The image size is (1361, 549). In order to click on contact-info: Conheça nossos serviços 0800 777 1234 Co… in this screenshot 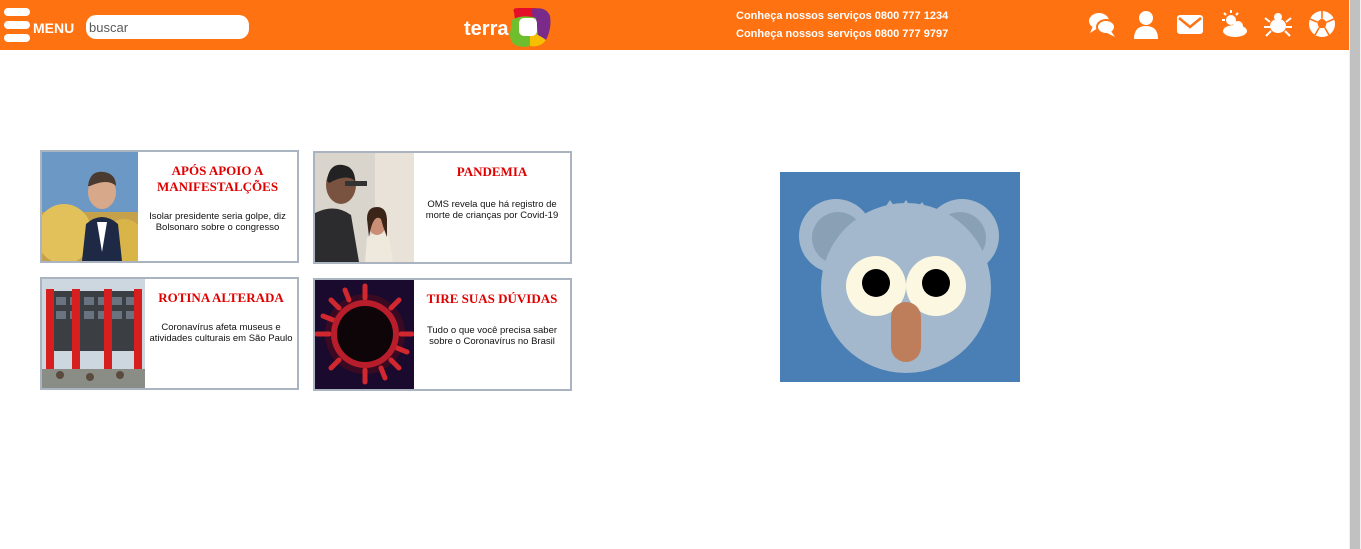, I will do `click(842, 25)`.